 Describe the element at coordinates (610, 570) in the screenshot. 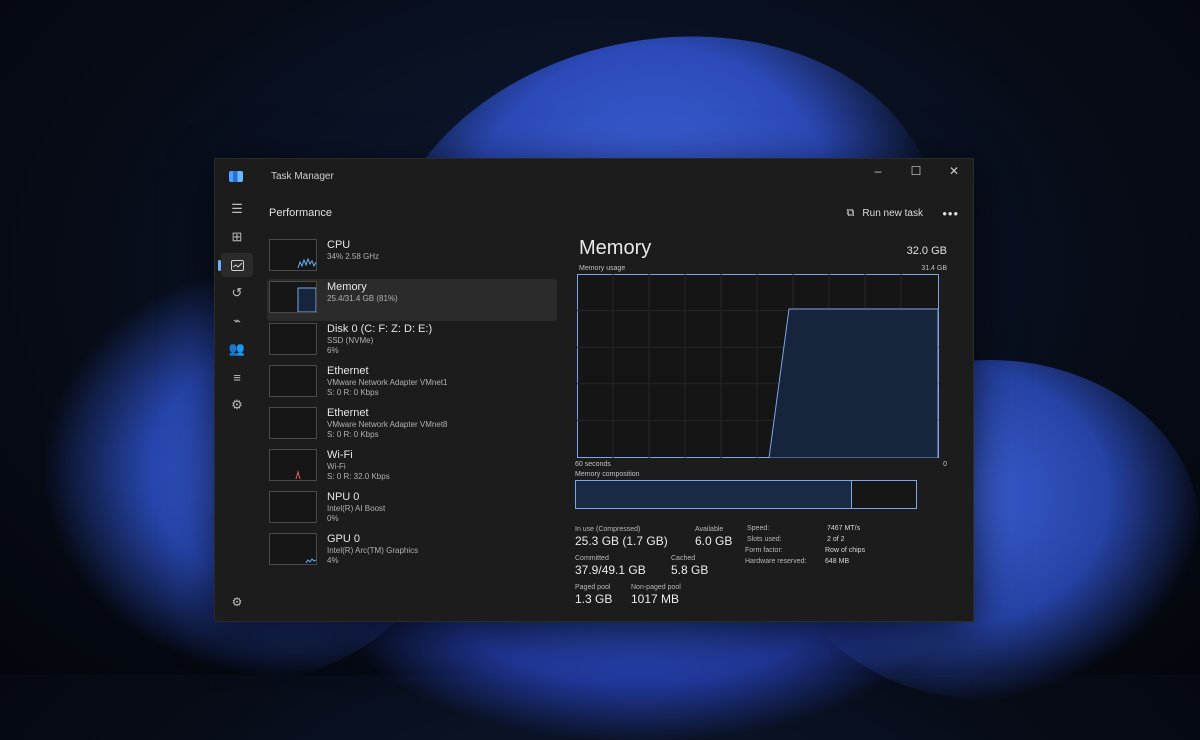

I see `stat-value: 37.9/49.1 GB` at that location.